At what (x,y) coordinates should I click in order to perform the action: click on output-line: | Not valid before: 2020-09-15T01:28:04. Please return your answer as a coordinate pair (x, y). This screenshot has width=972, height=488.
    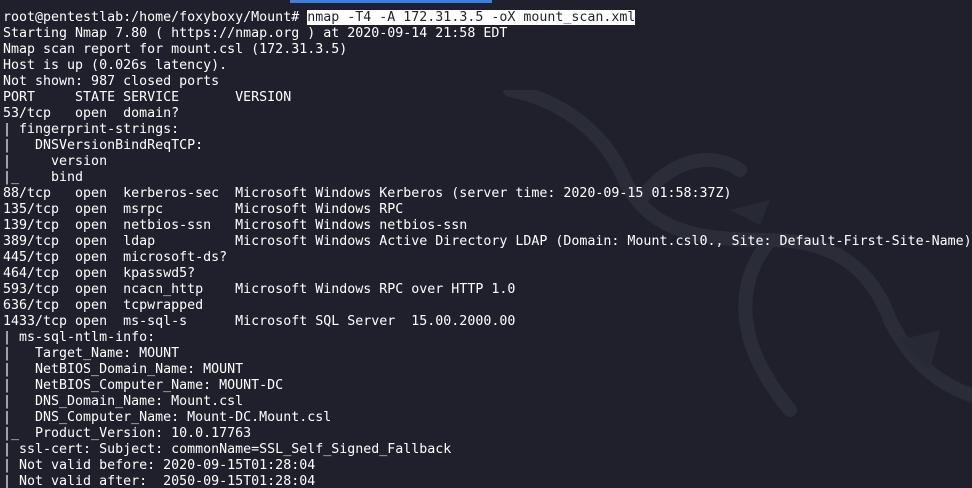
    Looking at the image, I should click on (159, 465).